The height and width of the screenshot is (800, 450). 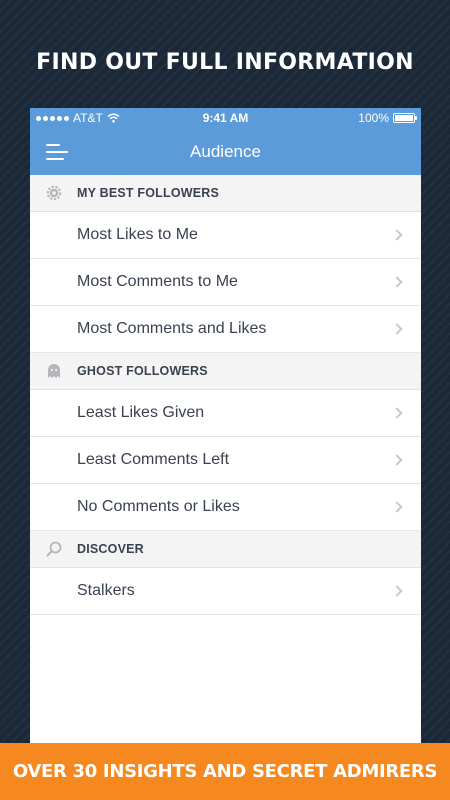 What do you see at coordinates (153, 459) in the screenshot?
I see `list-item-label: Least Comments Left` at bounding box center [153, 459].